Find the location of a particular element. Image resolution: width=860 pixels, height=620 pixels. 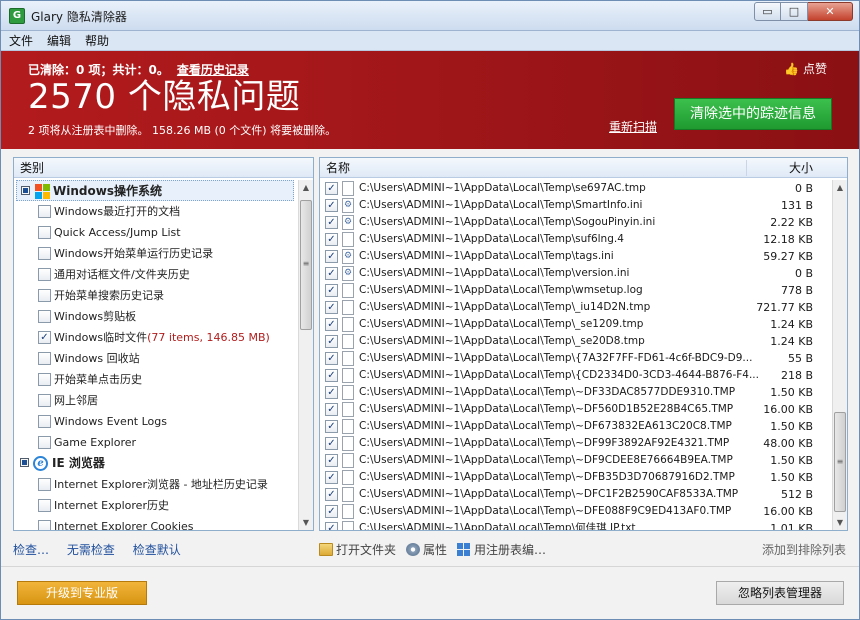

item-checkbox: ✓ is located at coordinates (44, 337).